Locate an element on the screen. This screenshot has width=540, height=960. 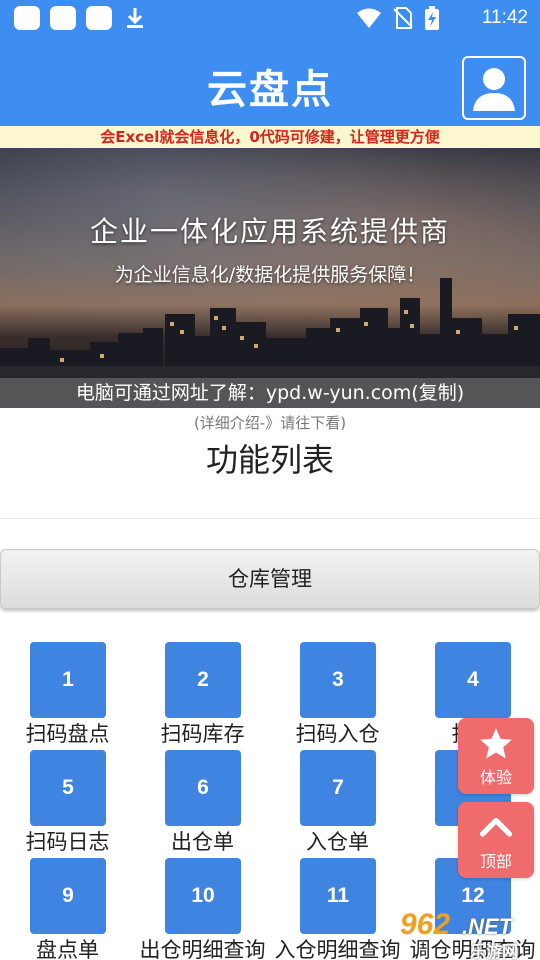
watermark-suffix: .NET is located at coordinates (487, 926).